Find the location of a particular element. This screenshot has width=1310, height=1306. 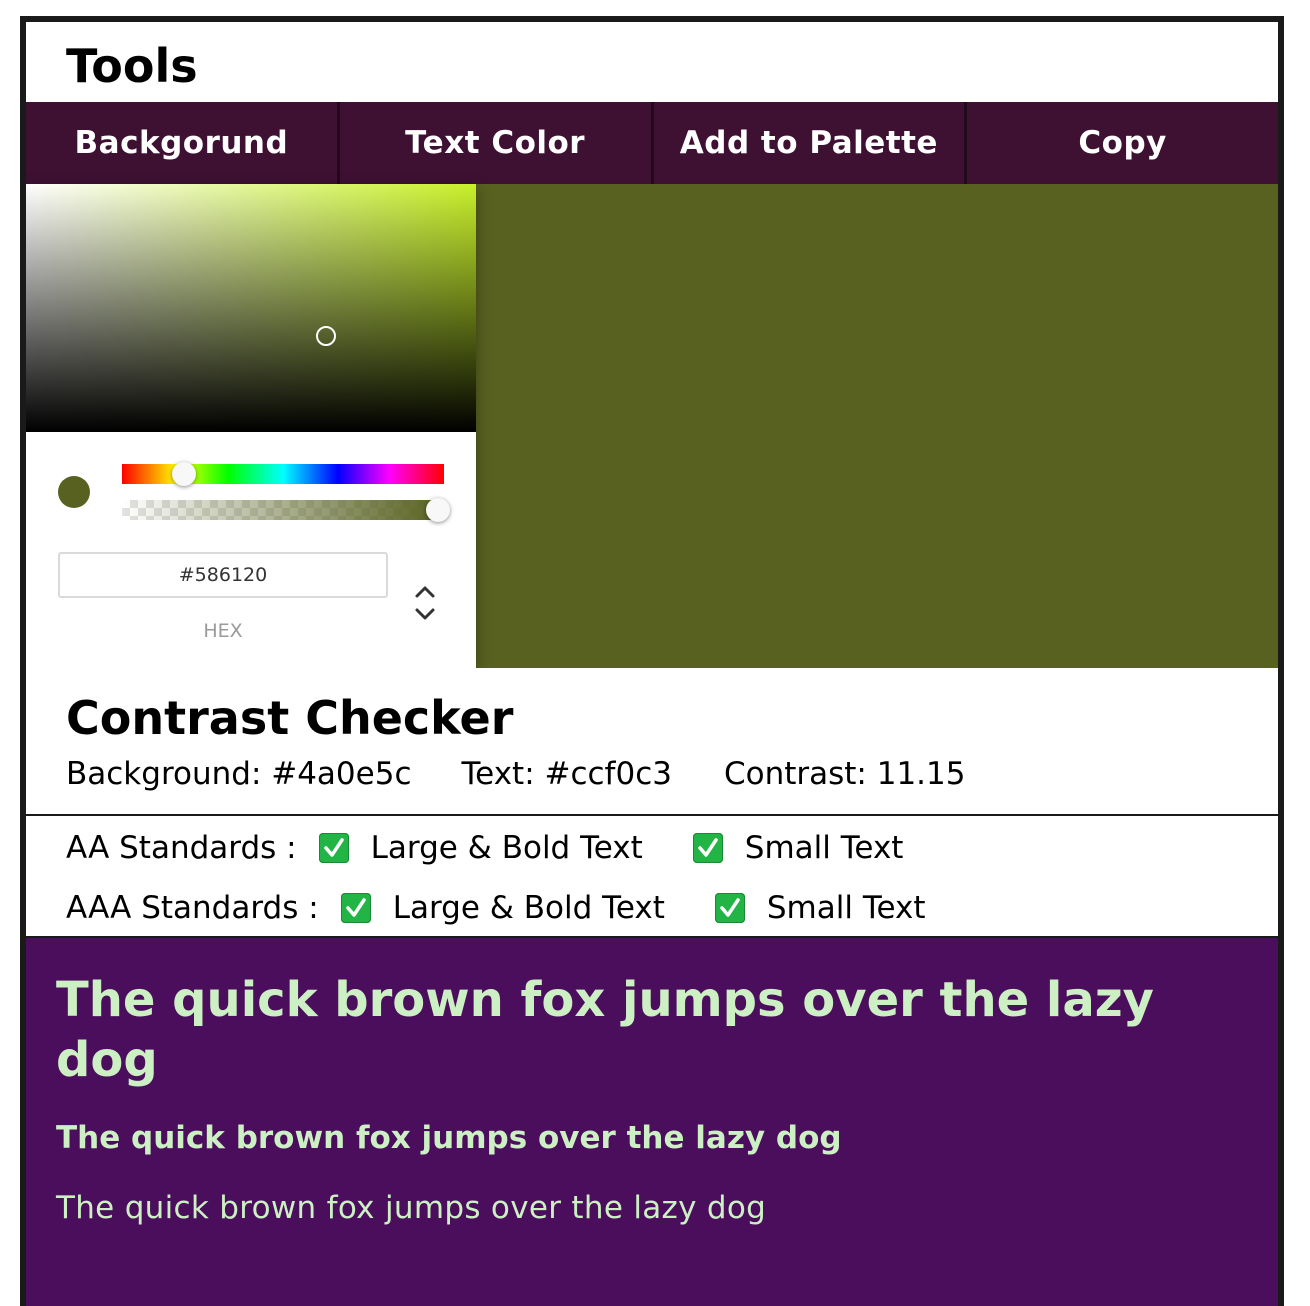

saturation-area is located at coordinates (251, 308).